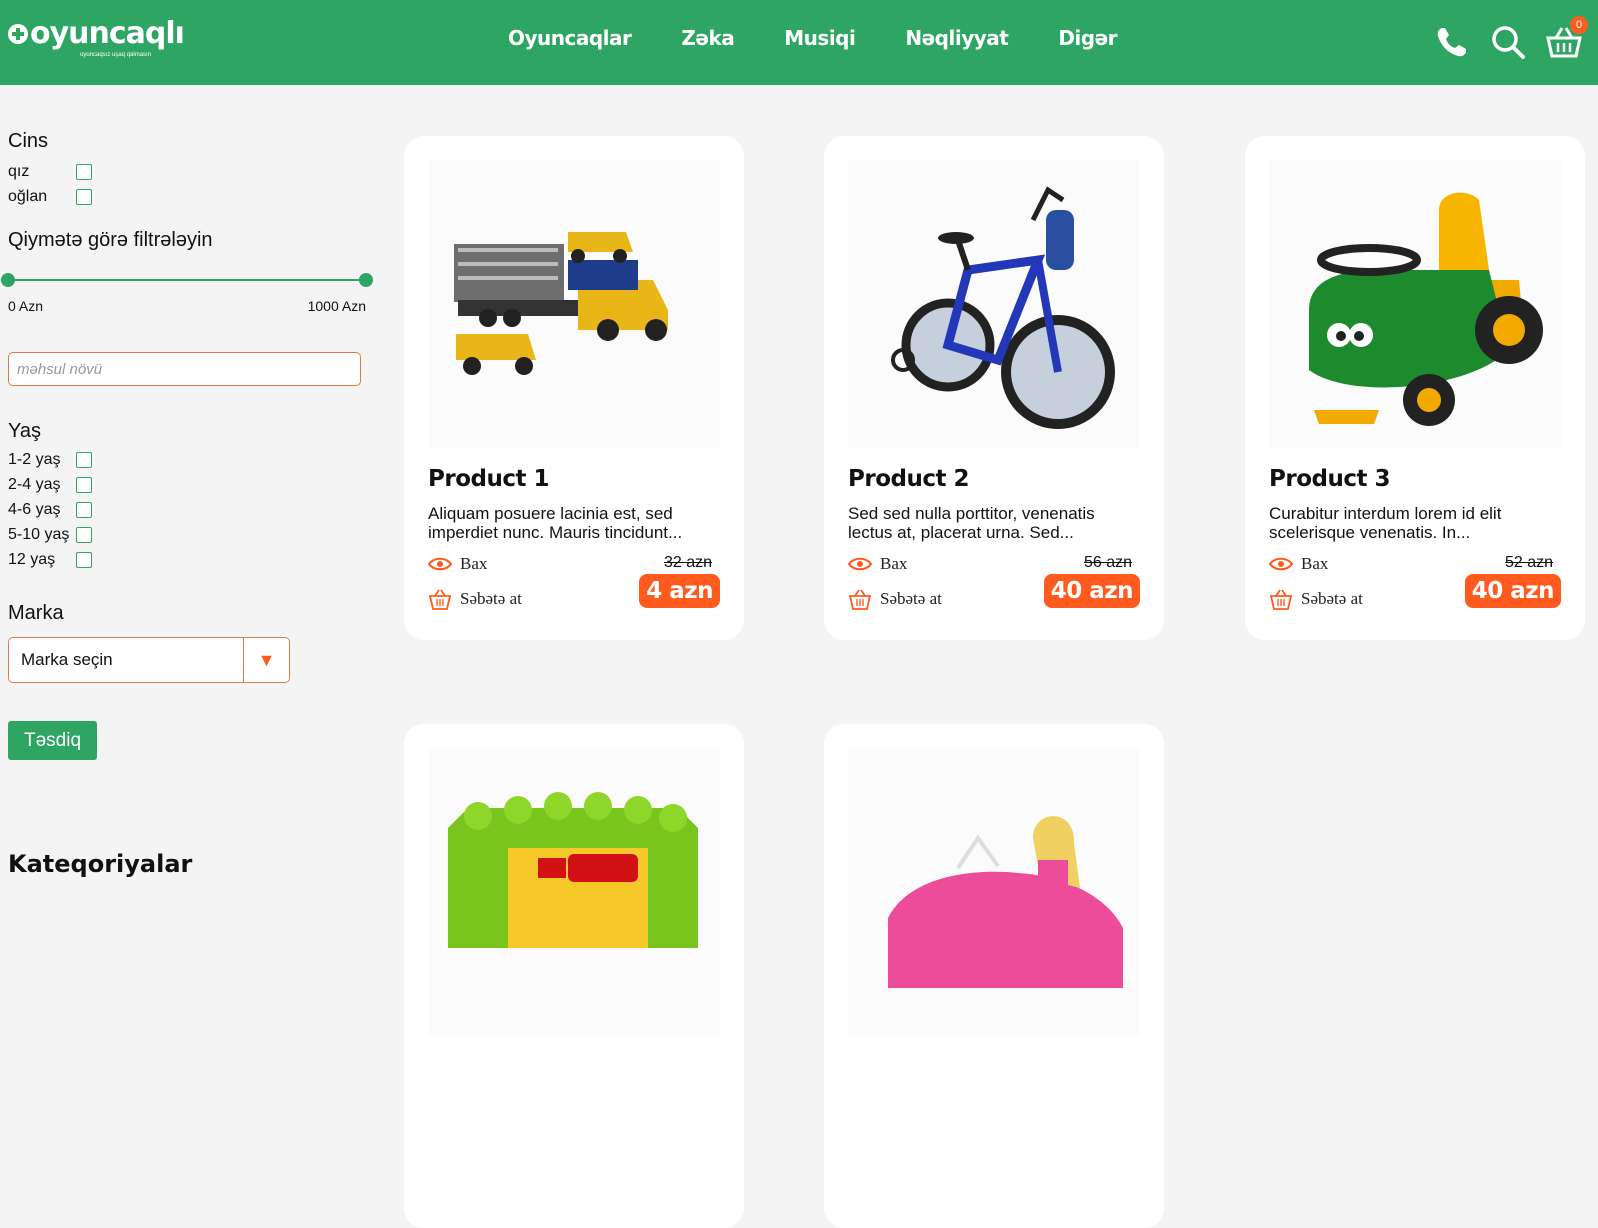  What do you see at coordinates (188, 559) in the screenshot?
I see `age-option: 12 yaş` at bounding box center [188, 559].